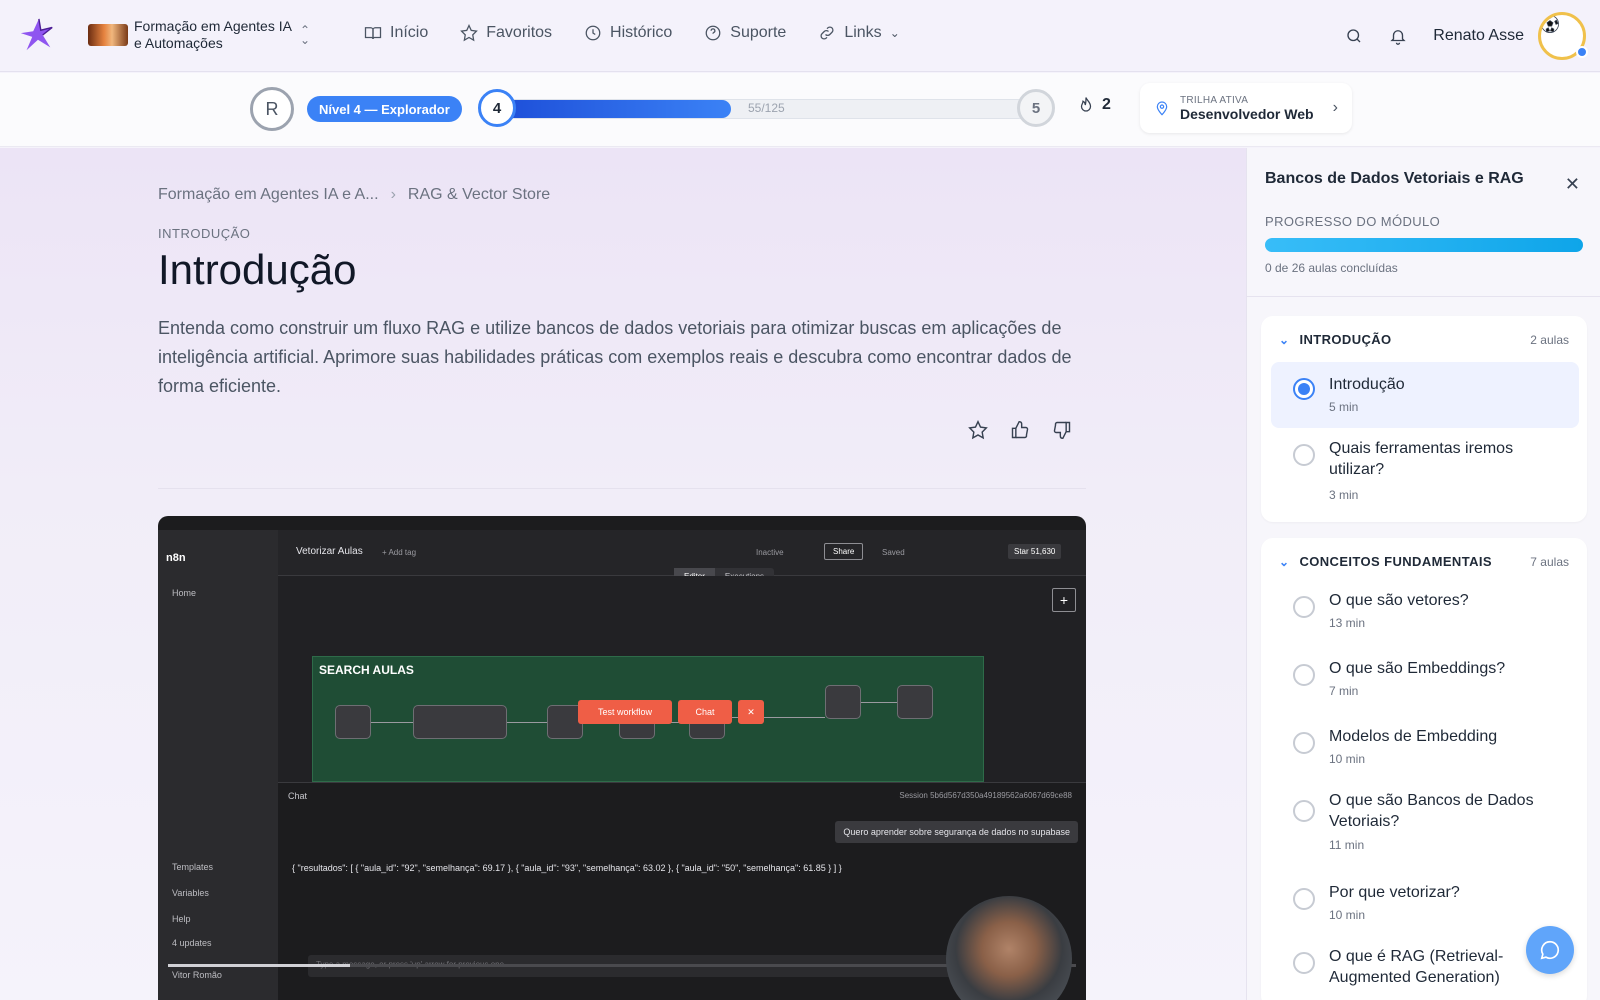 Image resolution: width=1600 pixels, height=1000 pixels. Describe the element at coordinates (844, 551) in the screenshot. I see `video-share: Share` at that location.